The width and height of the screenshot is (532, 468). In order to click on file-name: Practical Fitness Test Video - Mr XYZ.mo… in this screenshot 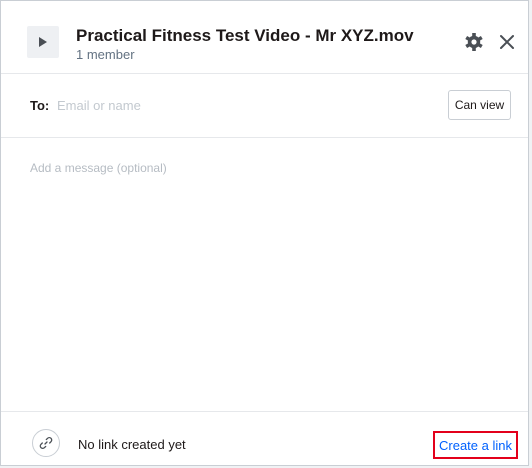, I will do `click(245, 35)`.